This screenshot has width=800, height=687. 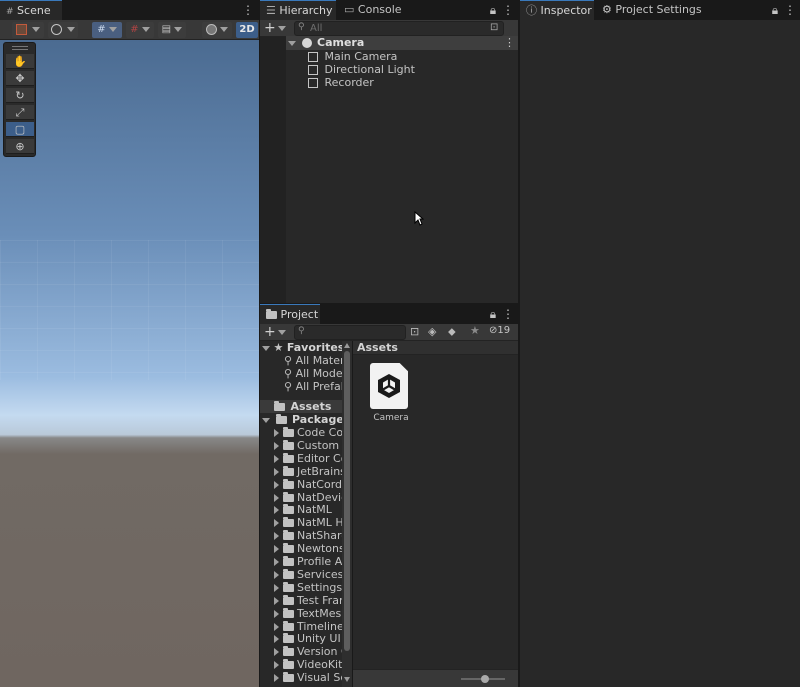 What do you see at coordinates (374, 10) in the screenshot?
I see `tab-console: ▭ Console` at bounding box center [374, 10].